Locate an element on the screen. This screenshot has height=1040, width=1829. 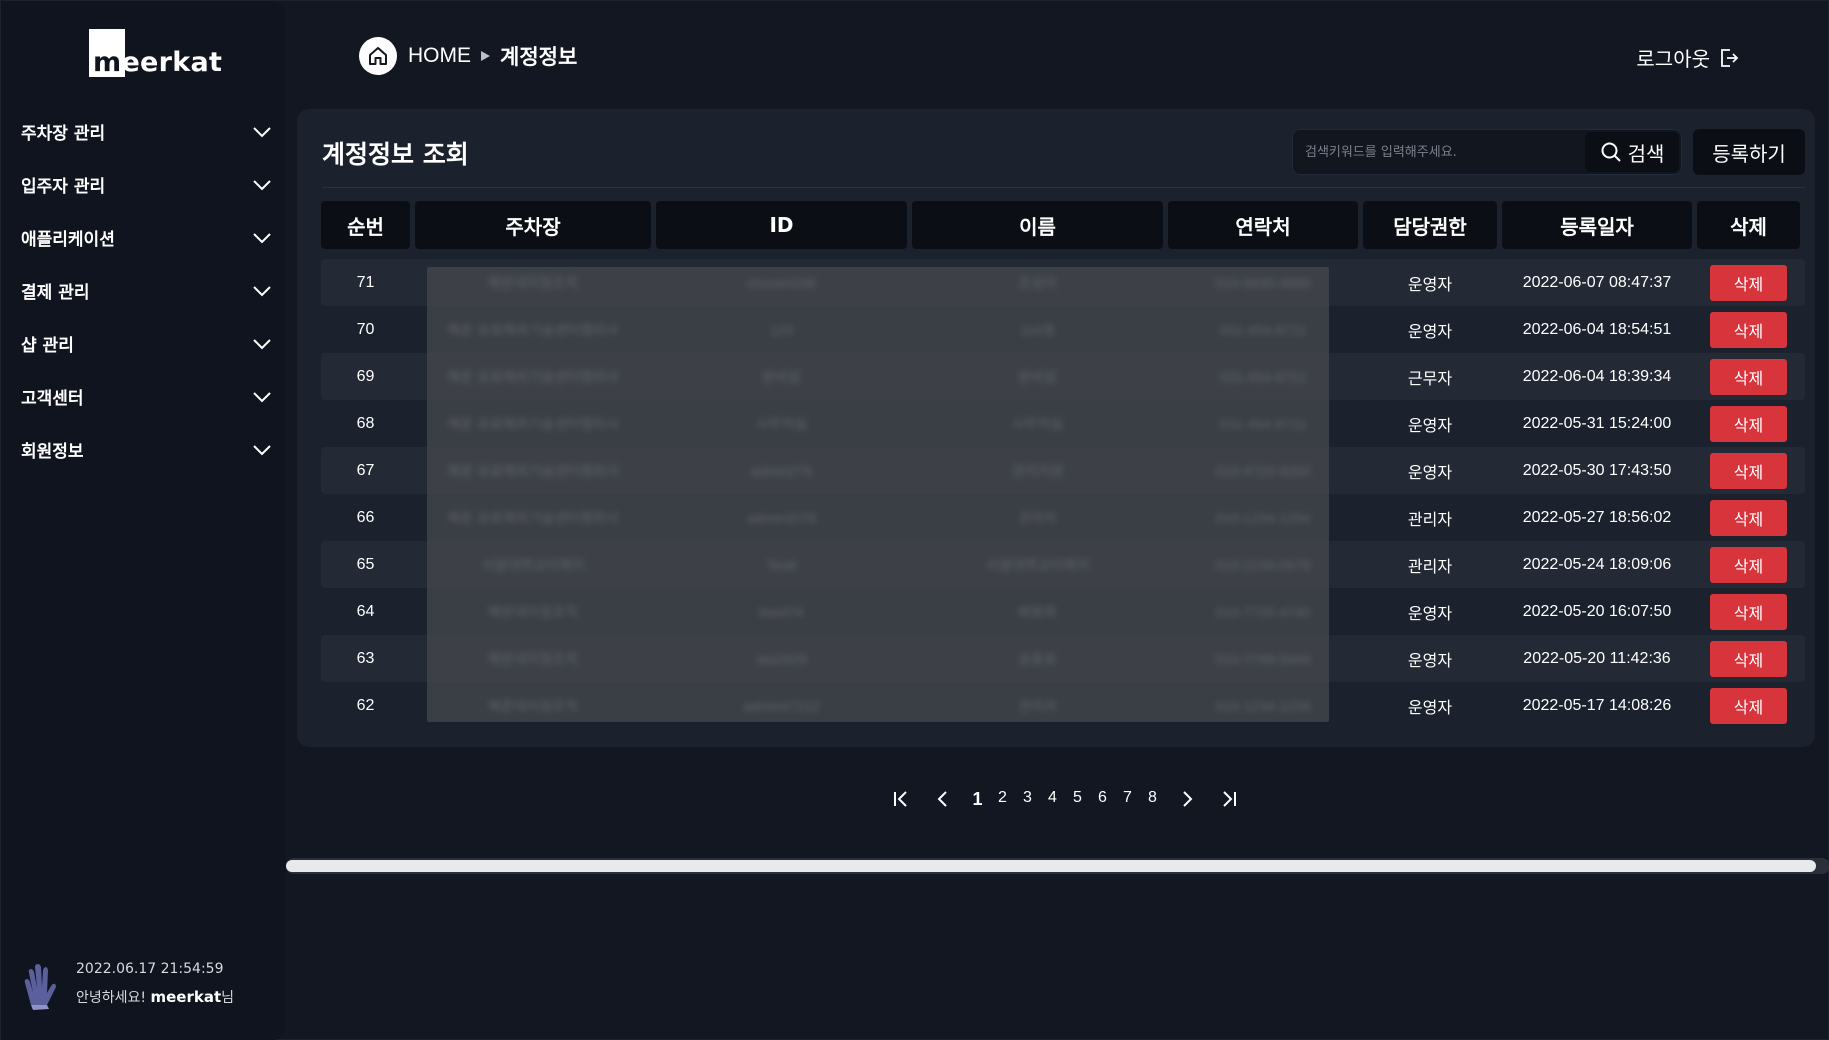
cell-id: choseri336 is located at coordinates (781, 282).